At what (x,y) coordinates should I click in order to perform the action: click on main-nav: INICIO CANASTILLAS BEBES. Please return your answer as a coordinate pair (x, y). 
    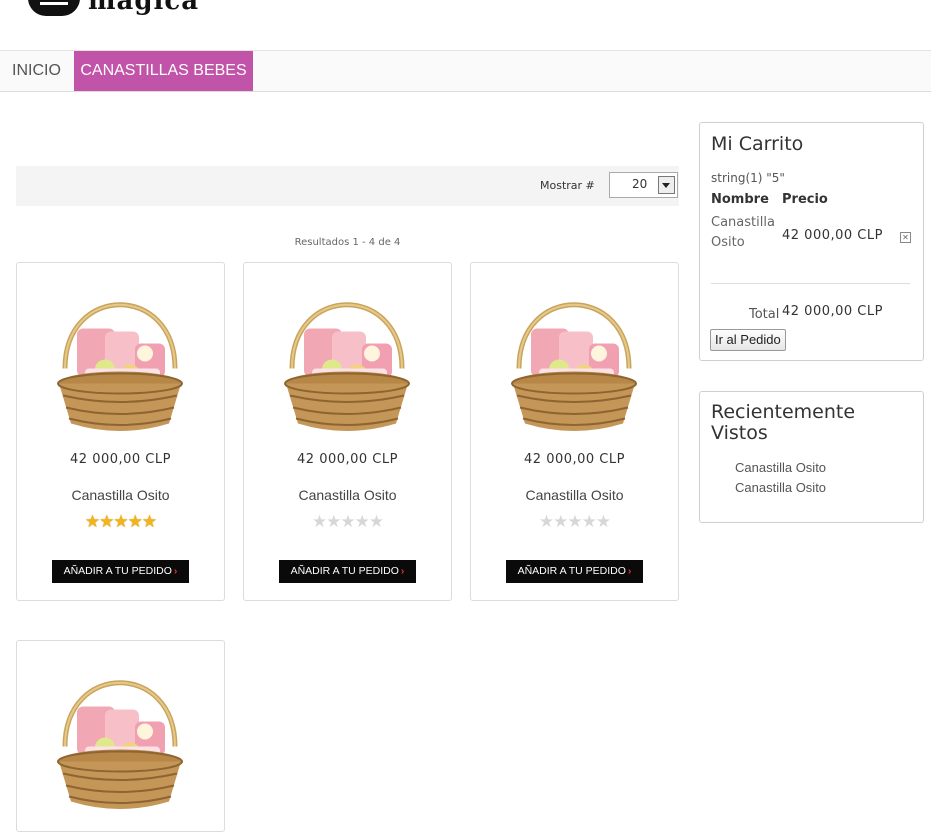
    Looking at the image, I should click on (465, 71).